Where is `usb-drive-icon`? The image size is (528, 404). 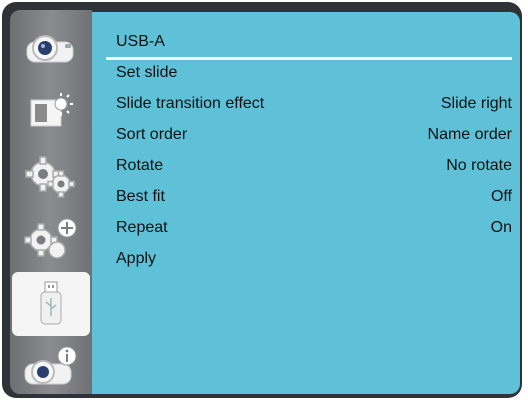 usb-drive-icon is located at coordinates (51, 304).